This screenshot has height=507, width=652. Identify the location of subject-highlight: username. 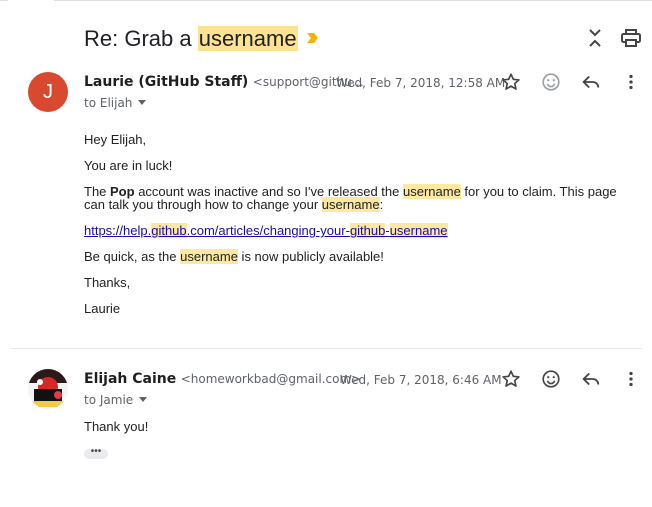
(247, 38).